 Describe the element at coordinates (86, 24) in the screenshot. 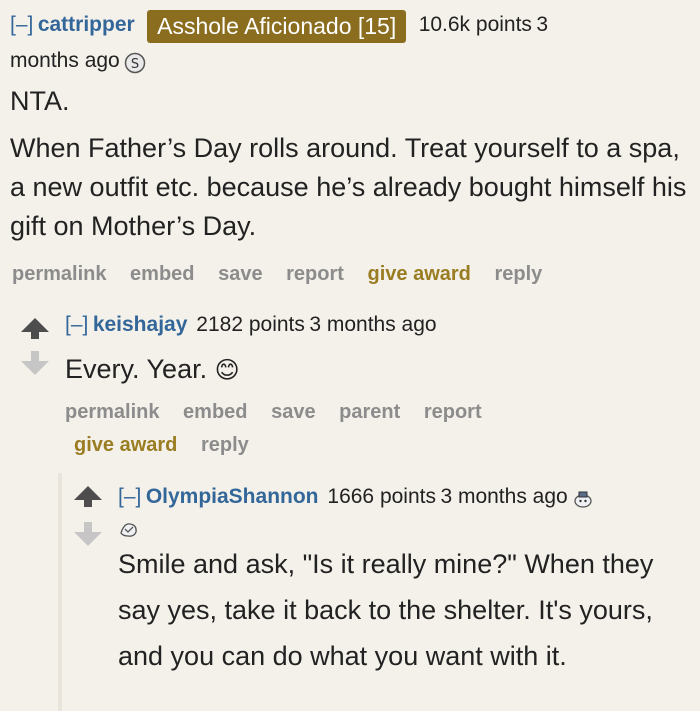

I see `author-link: cattripper` at that location.